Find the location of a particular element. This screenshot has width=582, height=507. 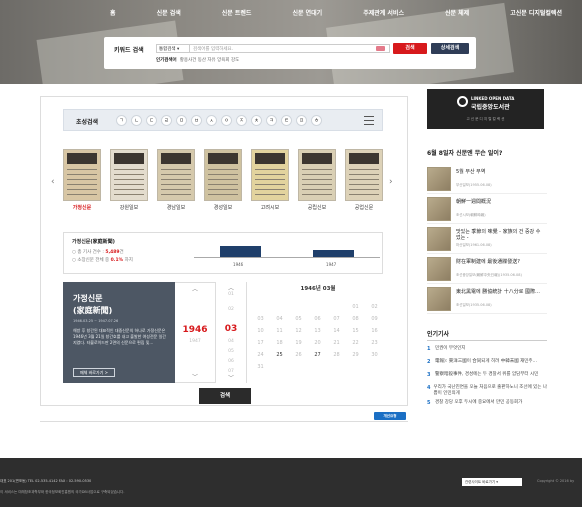

newspaper-item: 강원일보 is located at coordinates (129, 180).